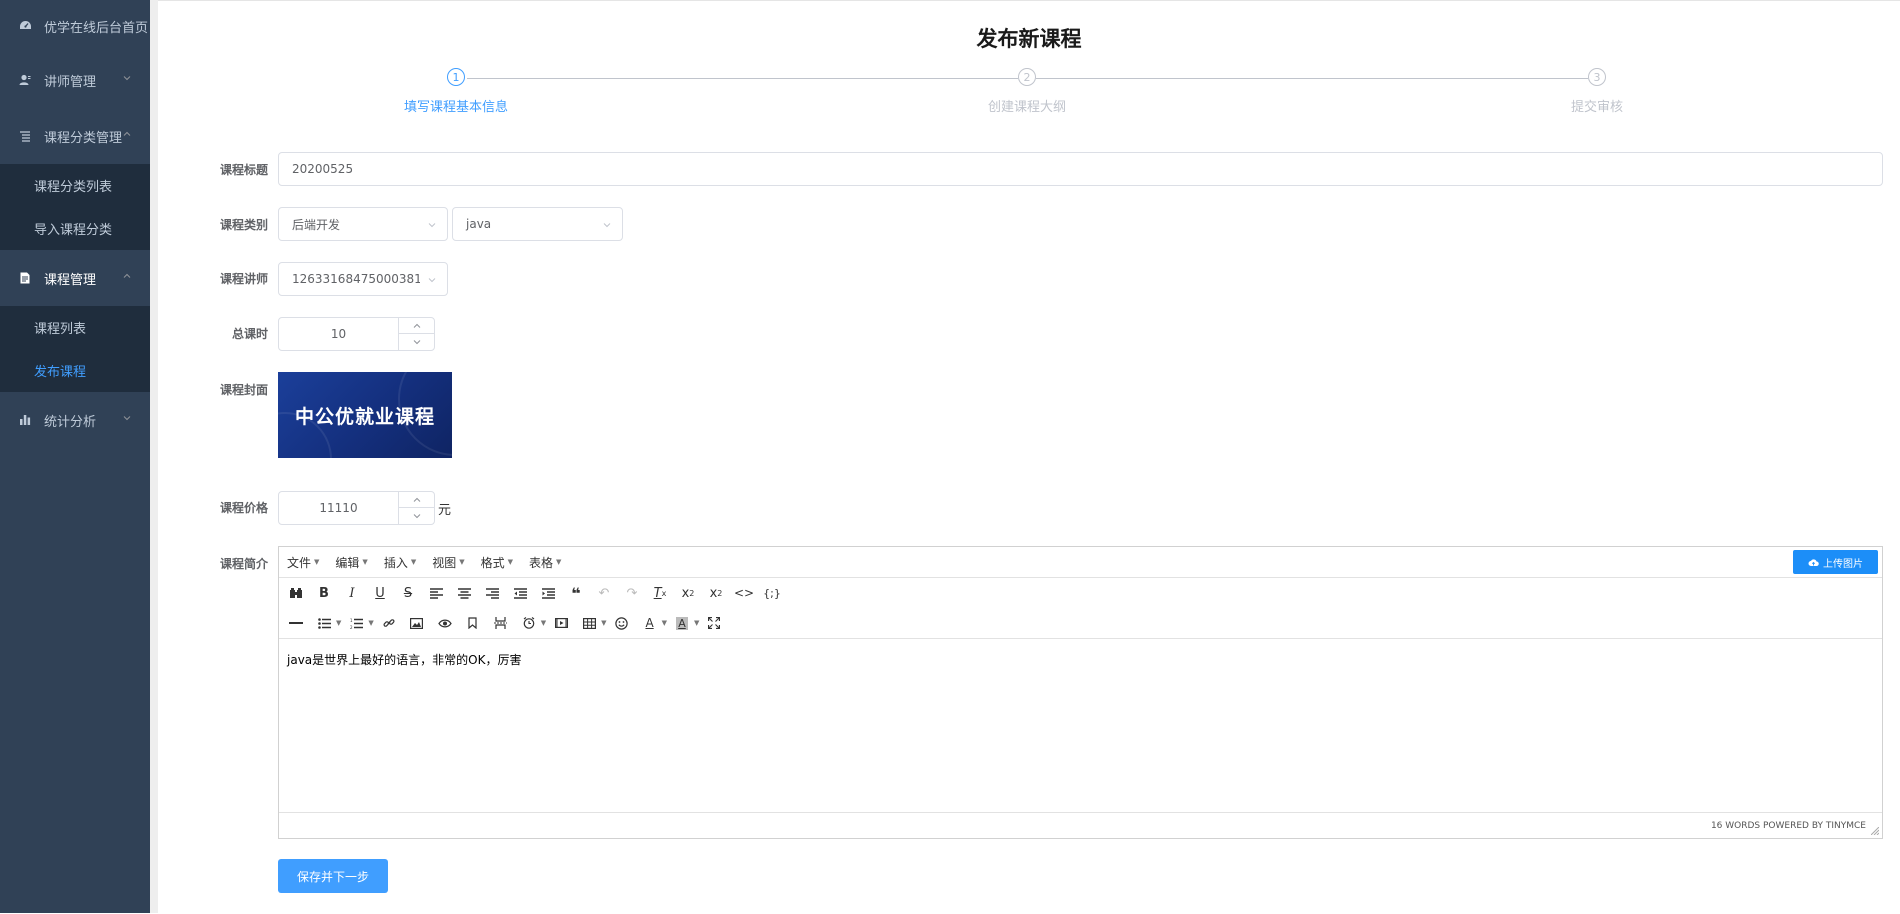  What do you see at coordinates (356, 508) in the screenshot?
I see `course-price-input: 11110` at bounding box center [356, 508].